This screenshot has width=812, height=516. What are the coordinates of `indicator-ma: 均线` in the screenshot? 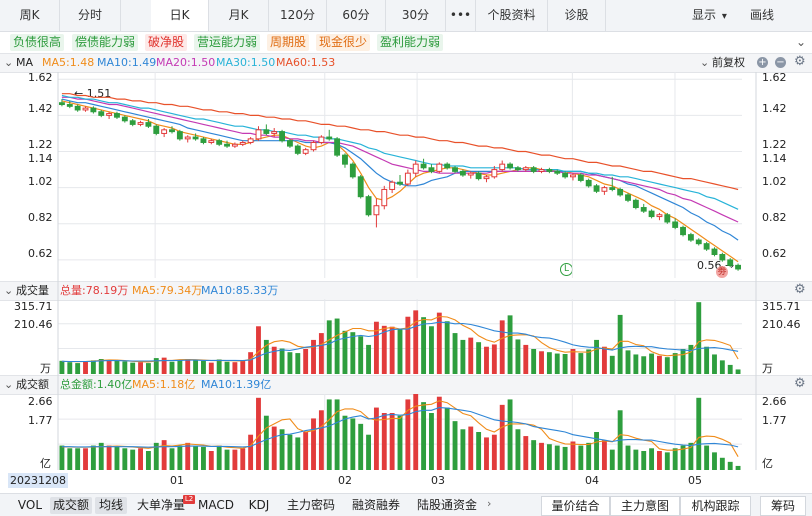 It's located at (111, 505).